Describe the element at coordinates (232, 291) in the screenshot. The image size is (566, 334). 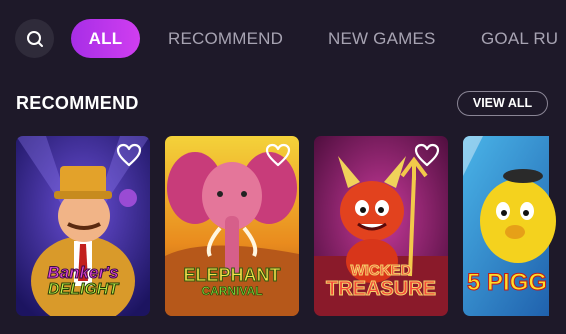
I see `game-title-line2: CARNIVAL` at that location.